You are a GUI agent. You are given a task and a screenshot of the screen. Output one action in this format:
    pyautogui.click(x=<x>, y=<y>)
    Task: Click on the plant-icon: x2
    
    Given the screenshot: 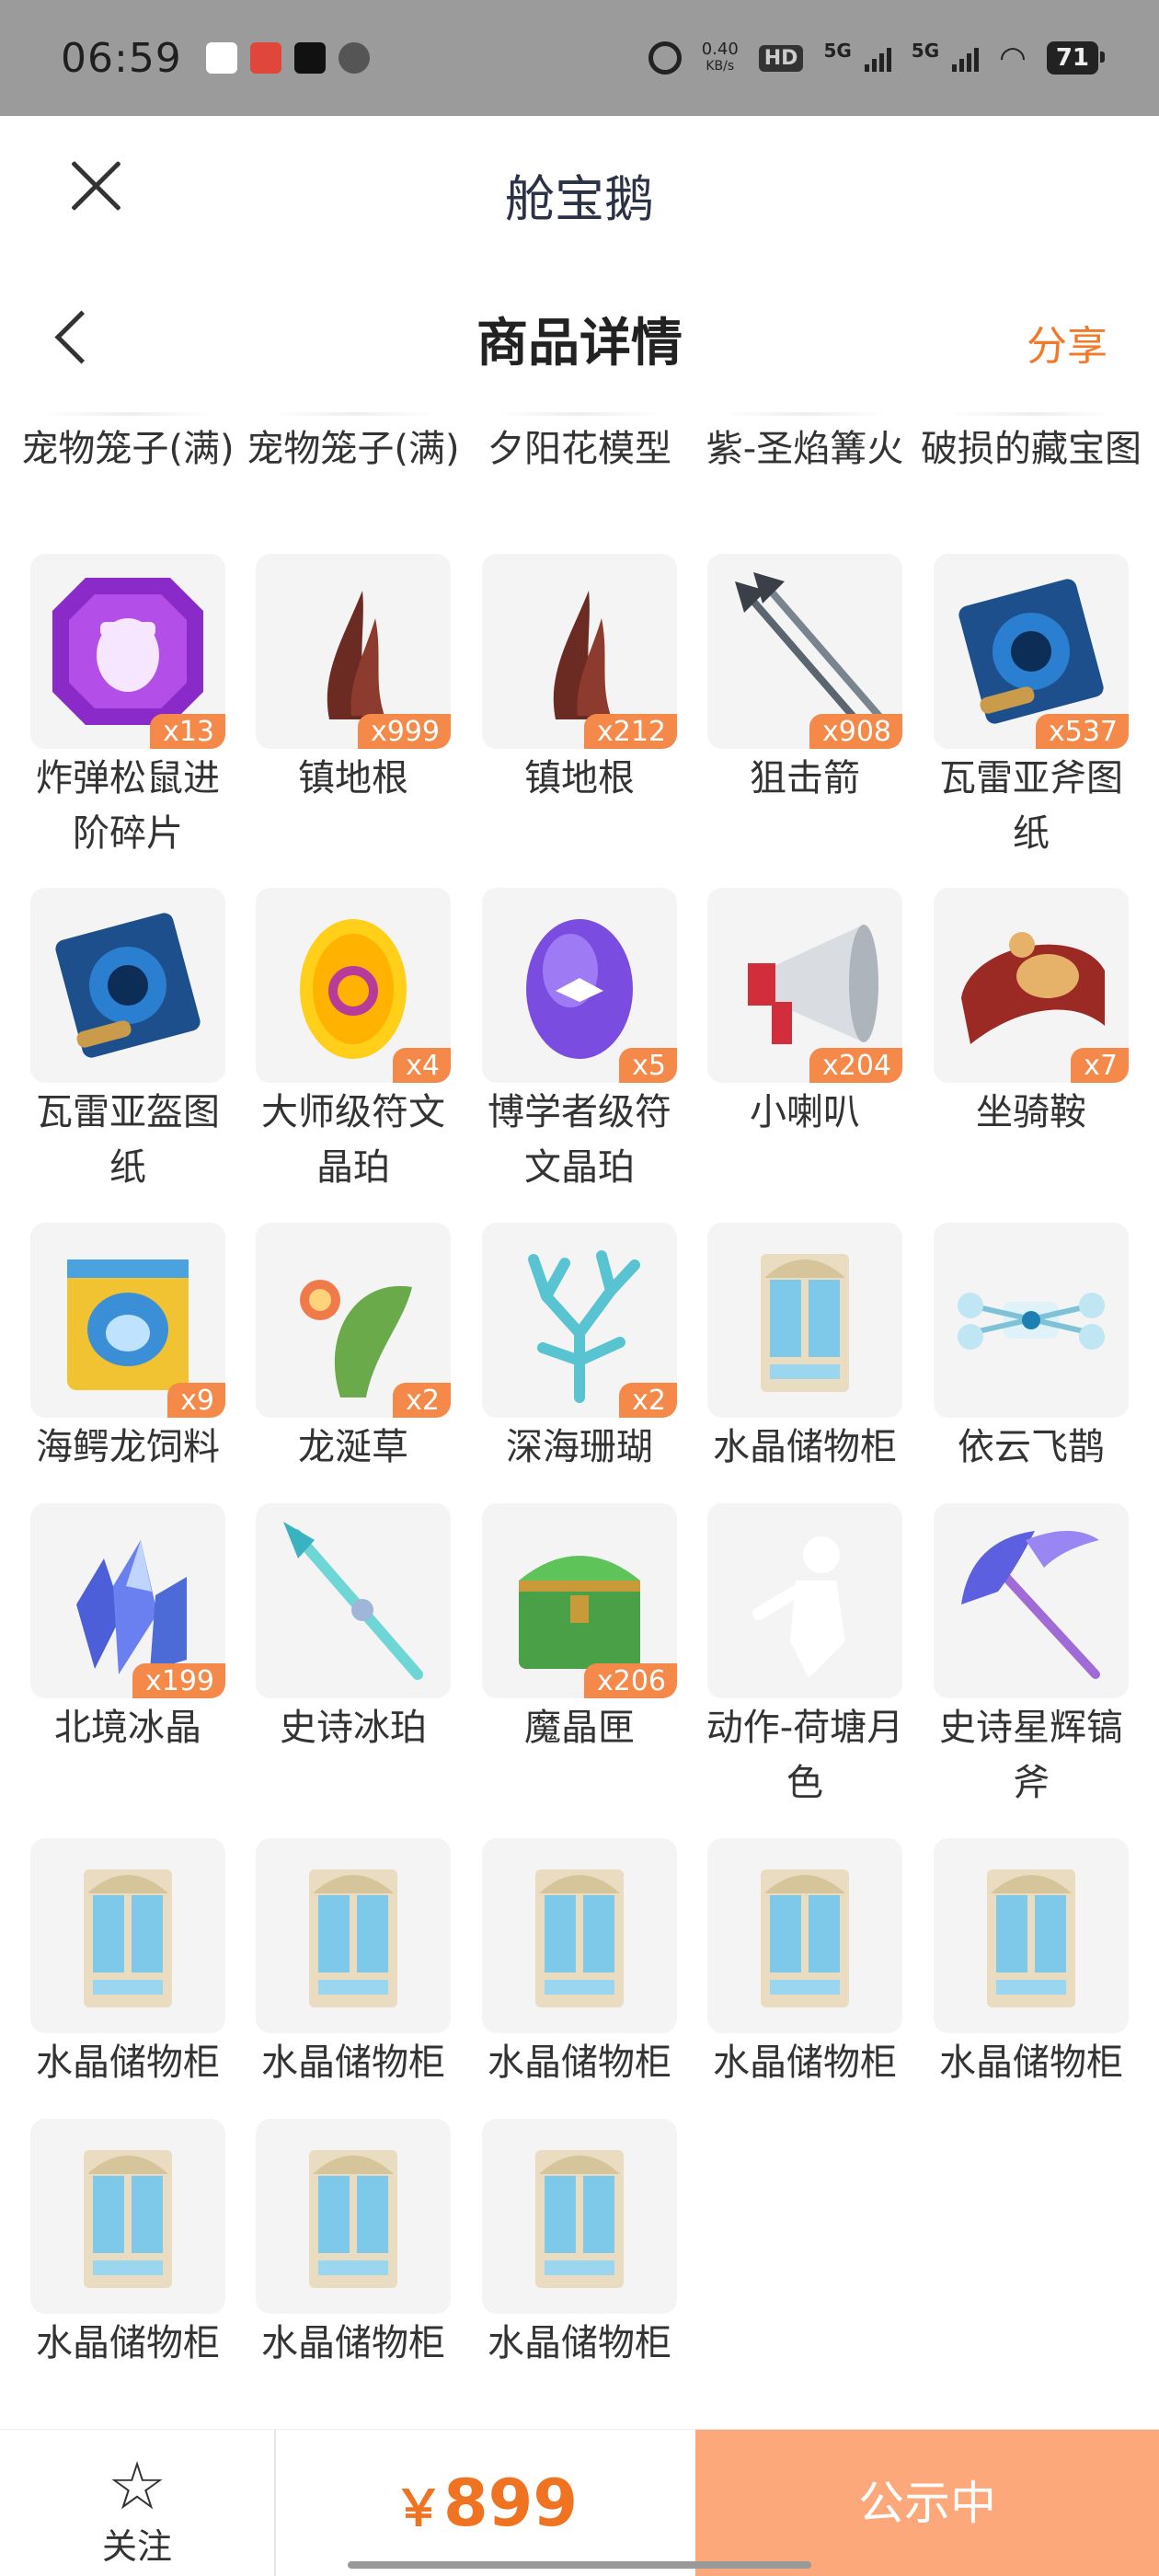 What is the action you would take?
    pyautogui.click(x=353, y=1320)
    